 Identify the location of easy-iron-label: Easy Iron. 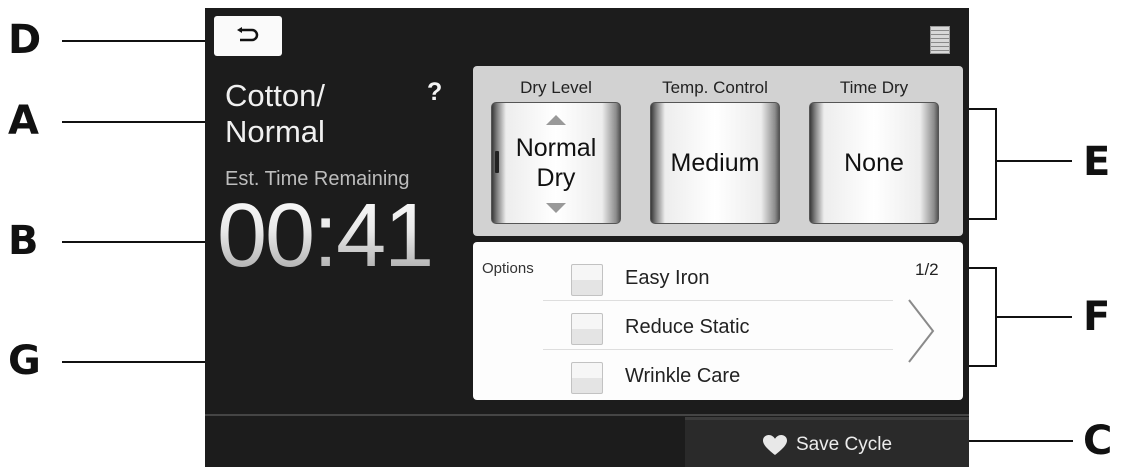
(667, 278).